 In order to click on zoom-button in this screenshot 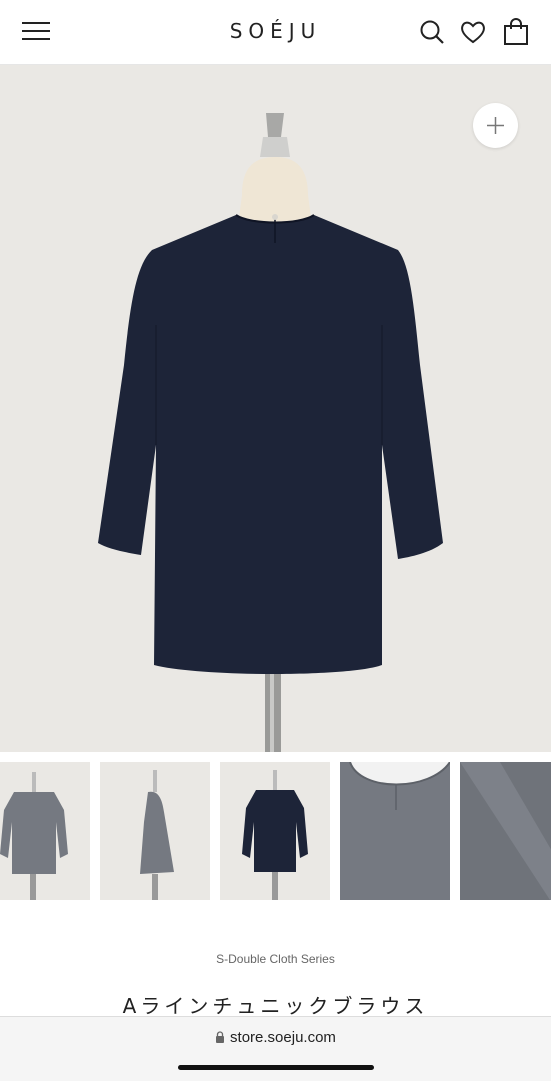, I will do `click(495, 125)`.